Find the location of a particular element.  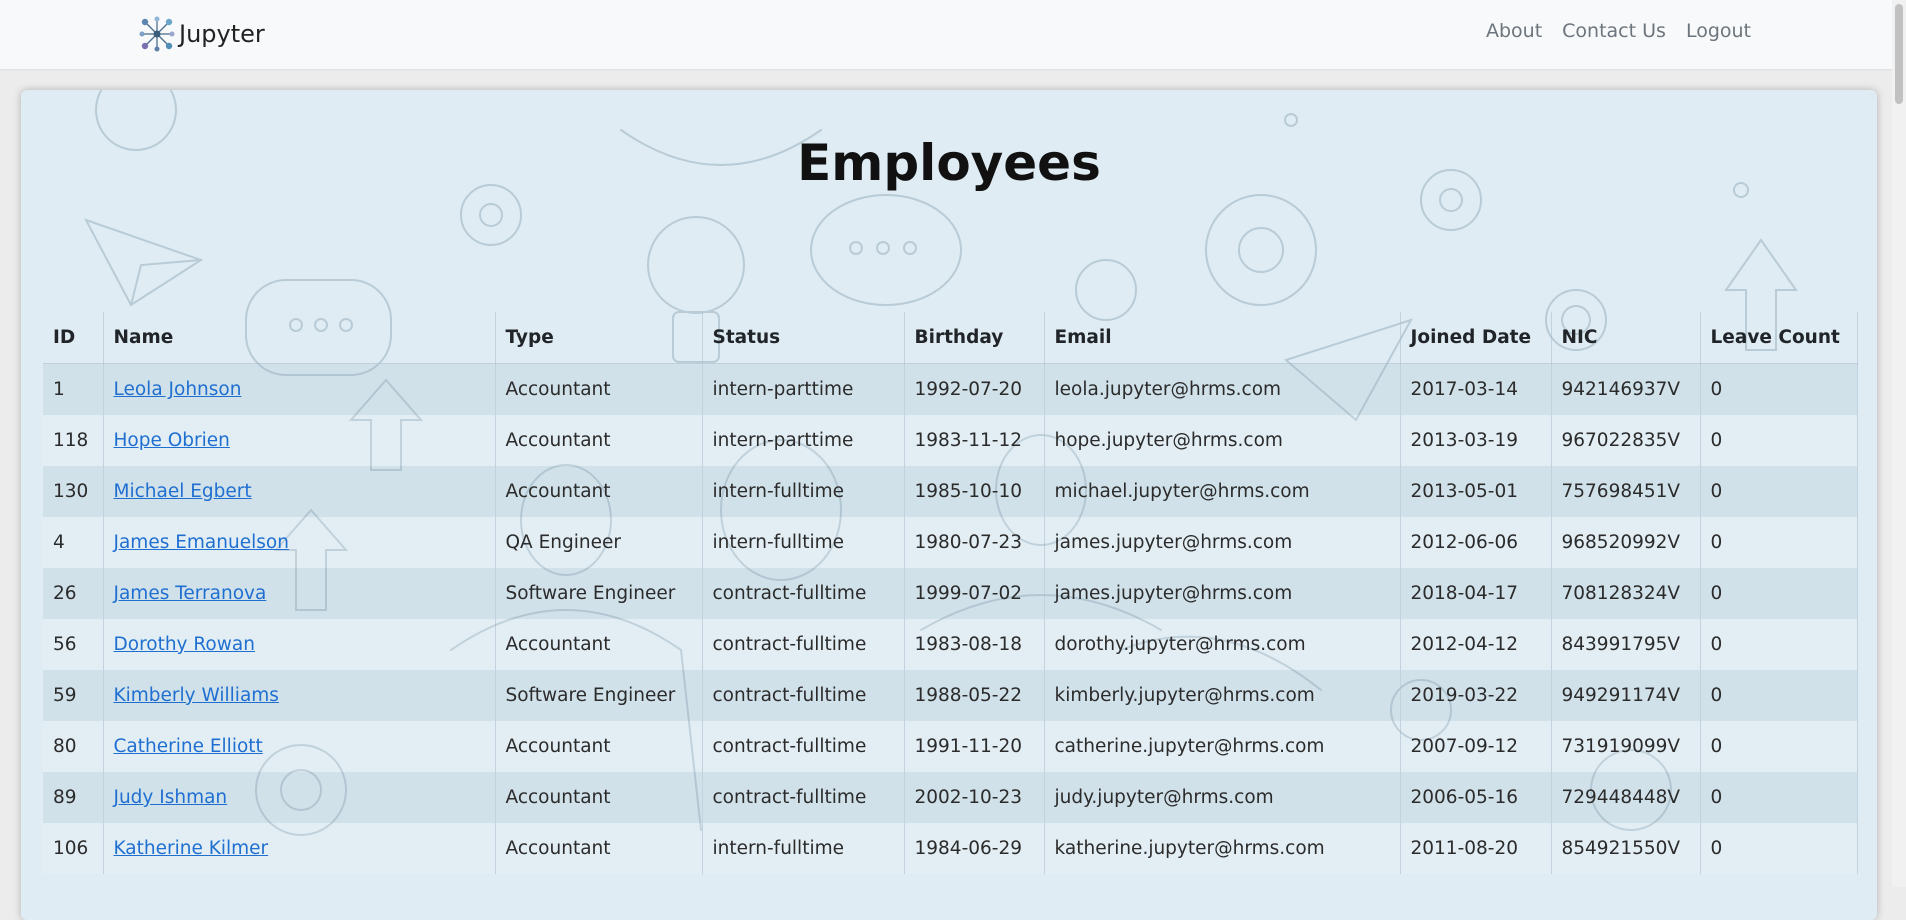

cell-id: 4 is located at coordinates (73, 542).